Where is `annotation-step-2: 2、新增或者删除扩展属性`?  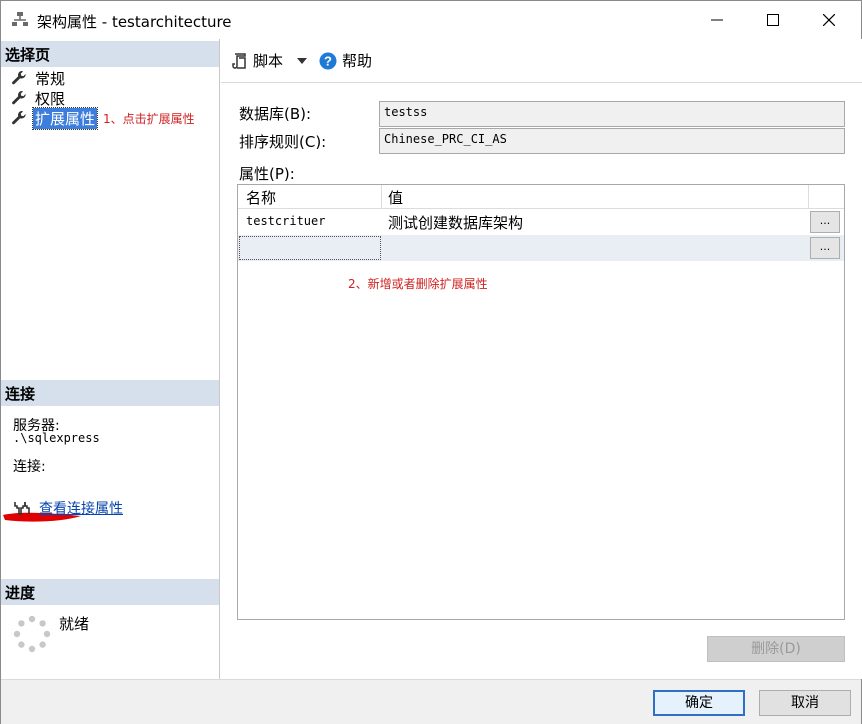 annotation-step-2: 2、新增或者删除扩展属性 is located at coordinates (418, 284).